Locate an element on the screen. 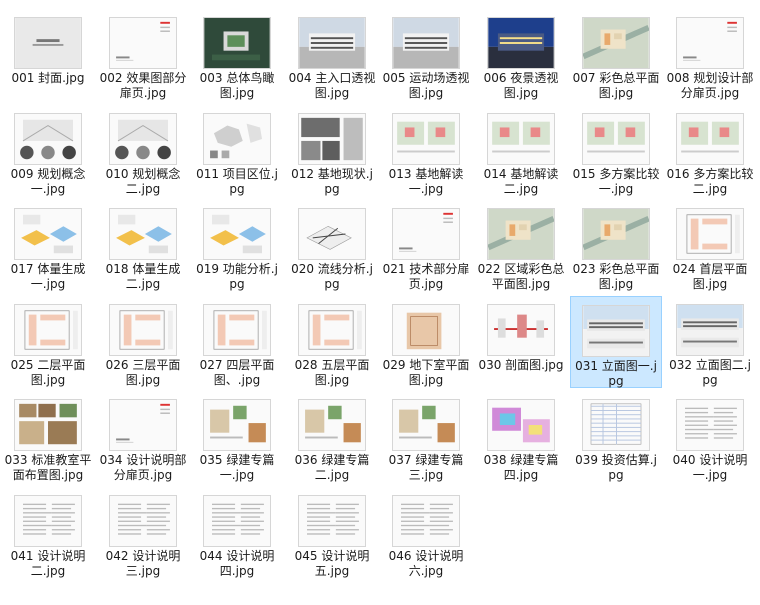 This screenshot has width=760, height=605. file-item: 022 区域彩色总平面图.jpg is located at coordinates (521, 246).